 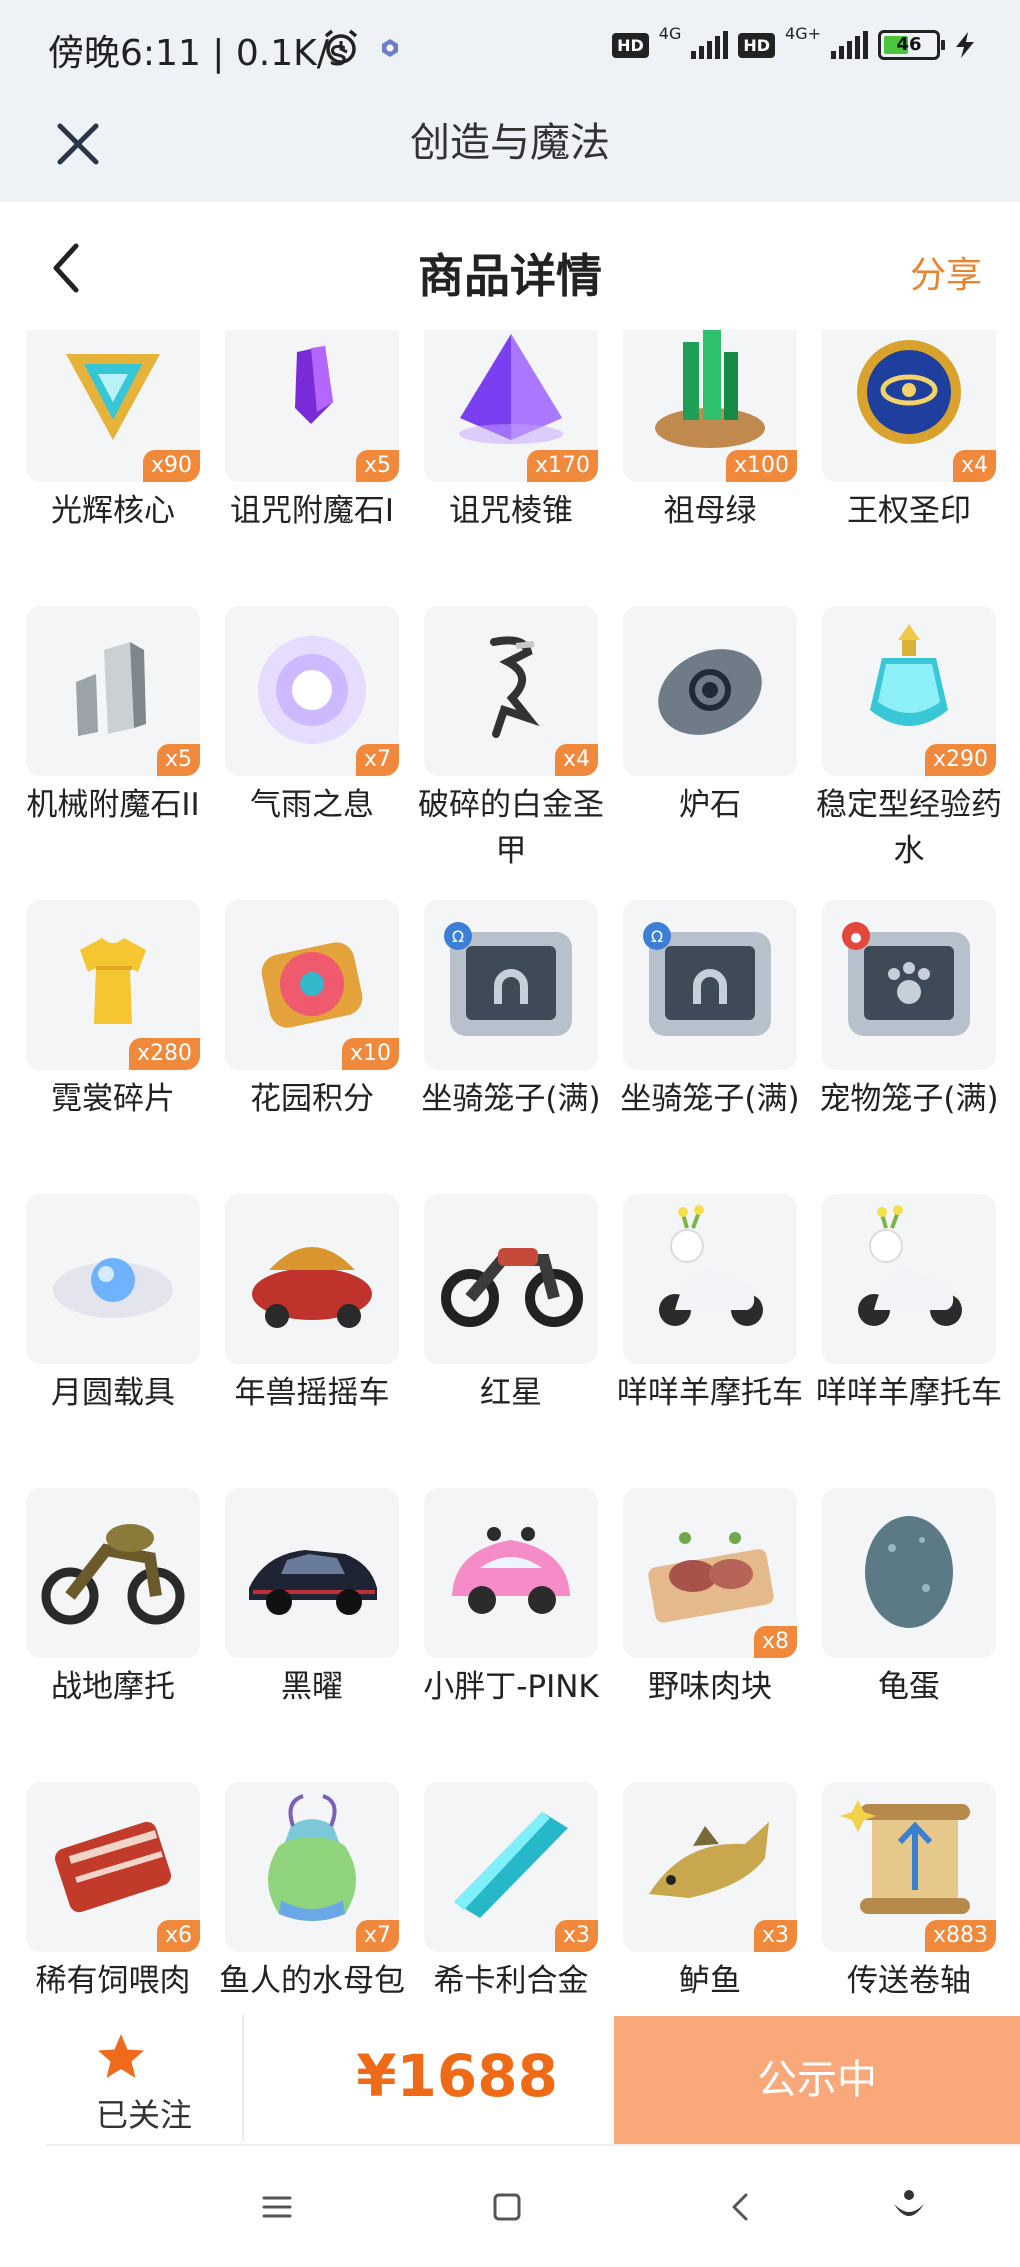 I want to click on app-title: 创造与魔法, so click(x=510, y=143).